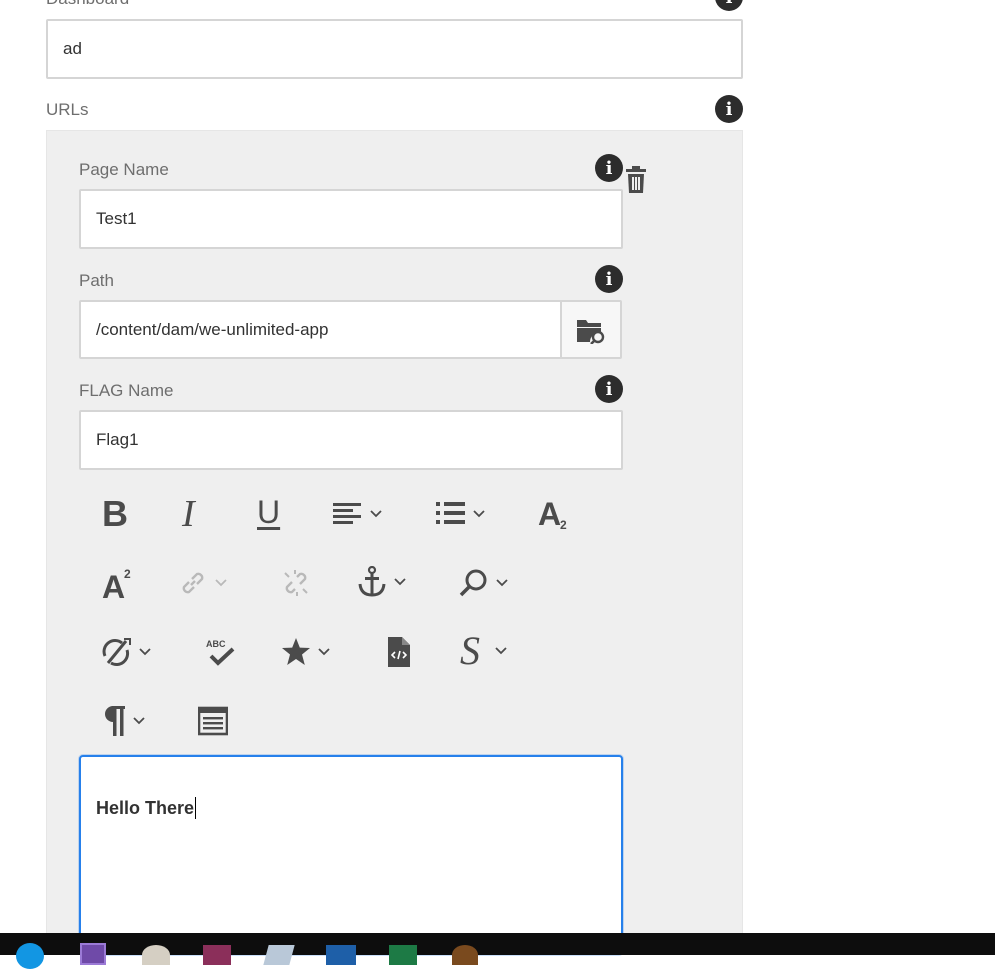 The image size is (995, 969). I want to click on table-button, so click(213, 721).